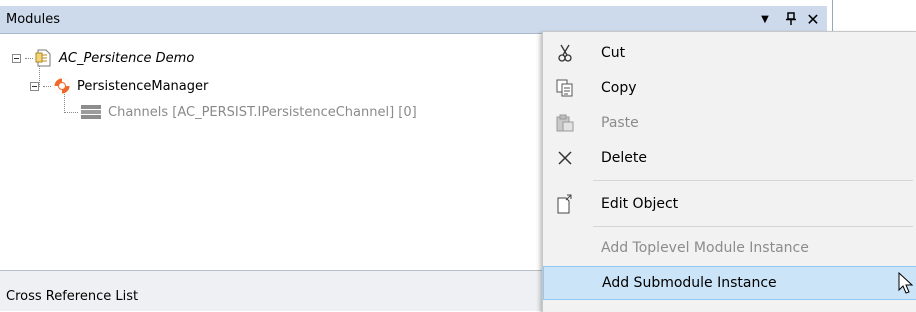  What do you see at coordinates (705, 248) in the screenshot?
I see `menu-item-label: Add Toplevel Module Instance` at bounding box center [705, 248].